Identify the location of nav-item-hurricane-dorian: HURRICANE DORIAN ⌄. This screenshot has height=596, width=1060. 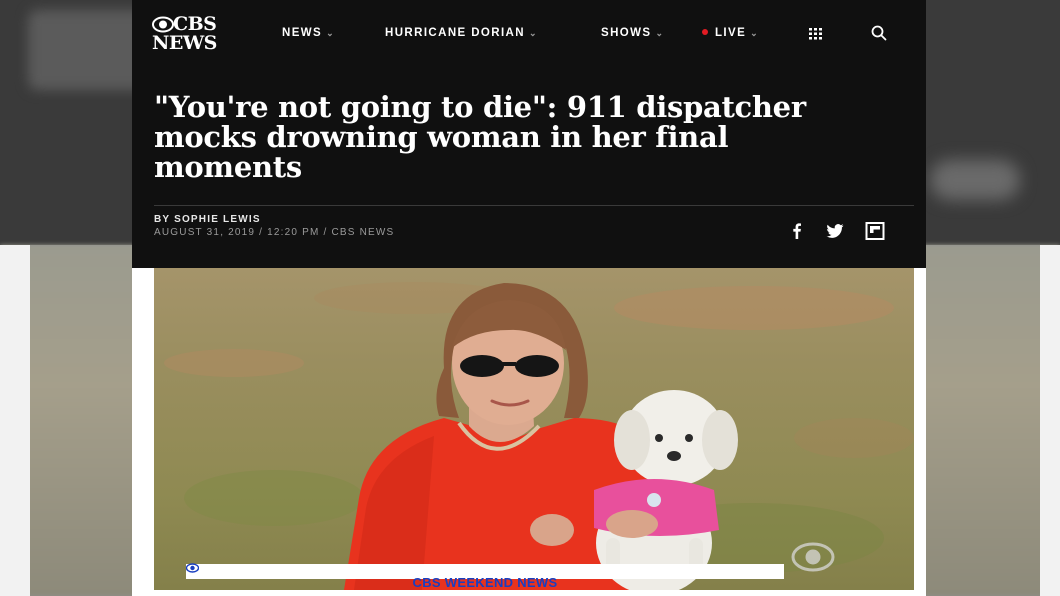
(461, 33).